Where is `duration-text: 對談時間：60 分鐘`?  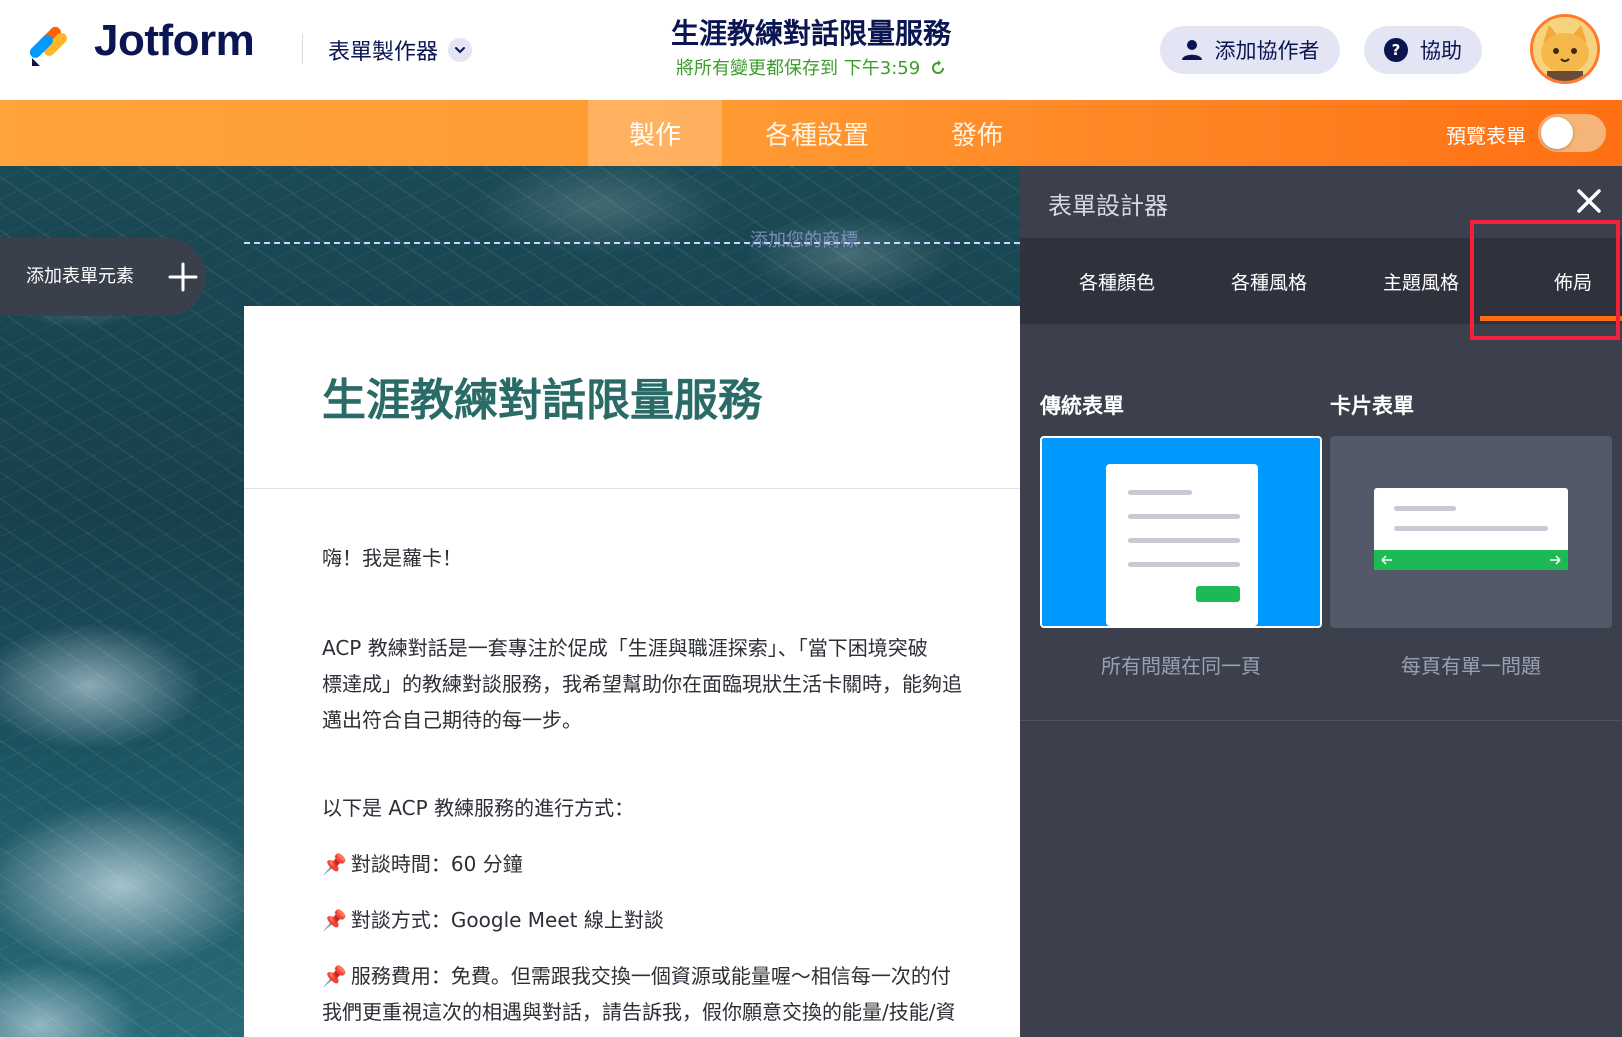 duration-text: 對談時間：60 分鐘 is located at coordinates (436, 864).